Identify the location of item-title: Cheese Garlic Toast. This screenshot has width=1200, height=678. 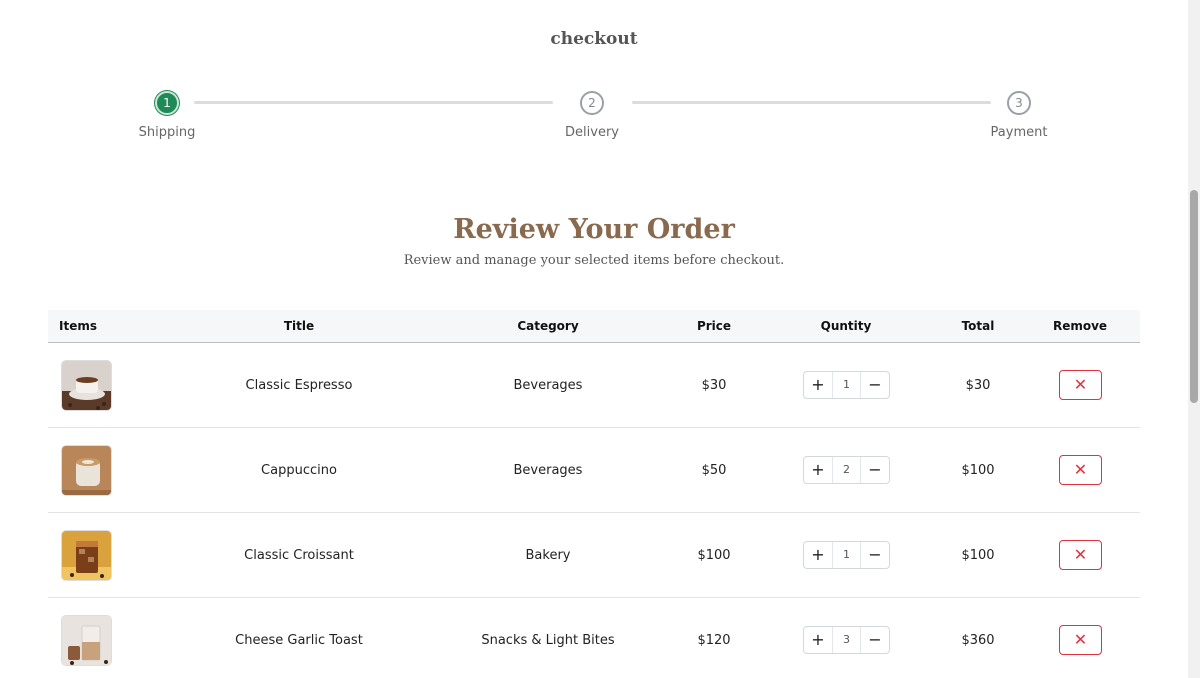
(299, 638).